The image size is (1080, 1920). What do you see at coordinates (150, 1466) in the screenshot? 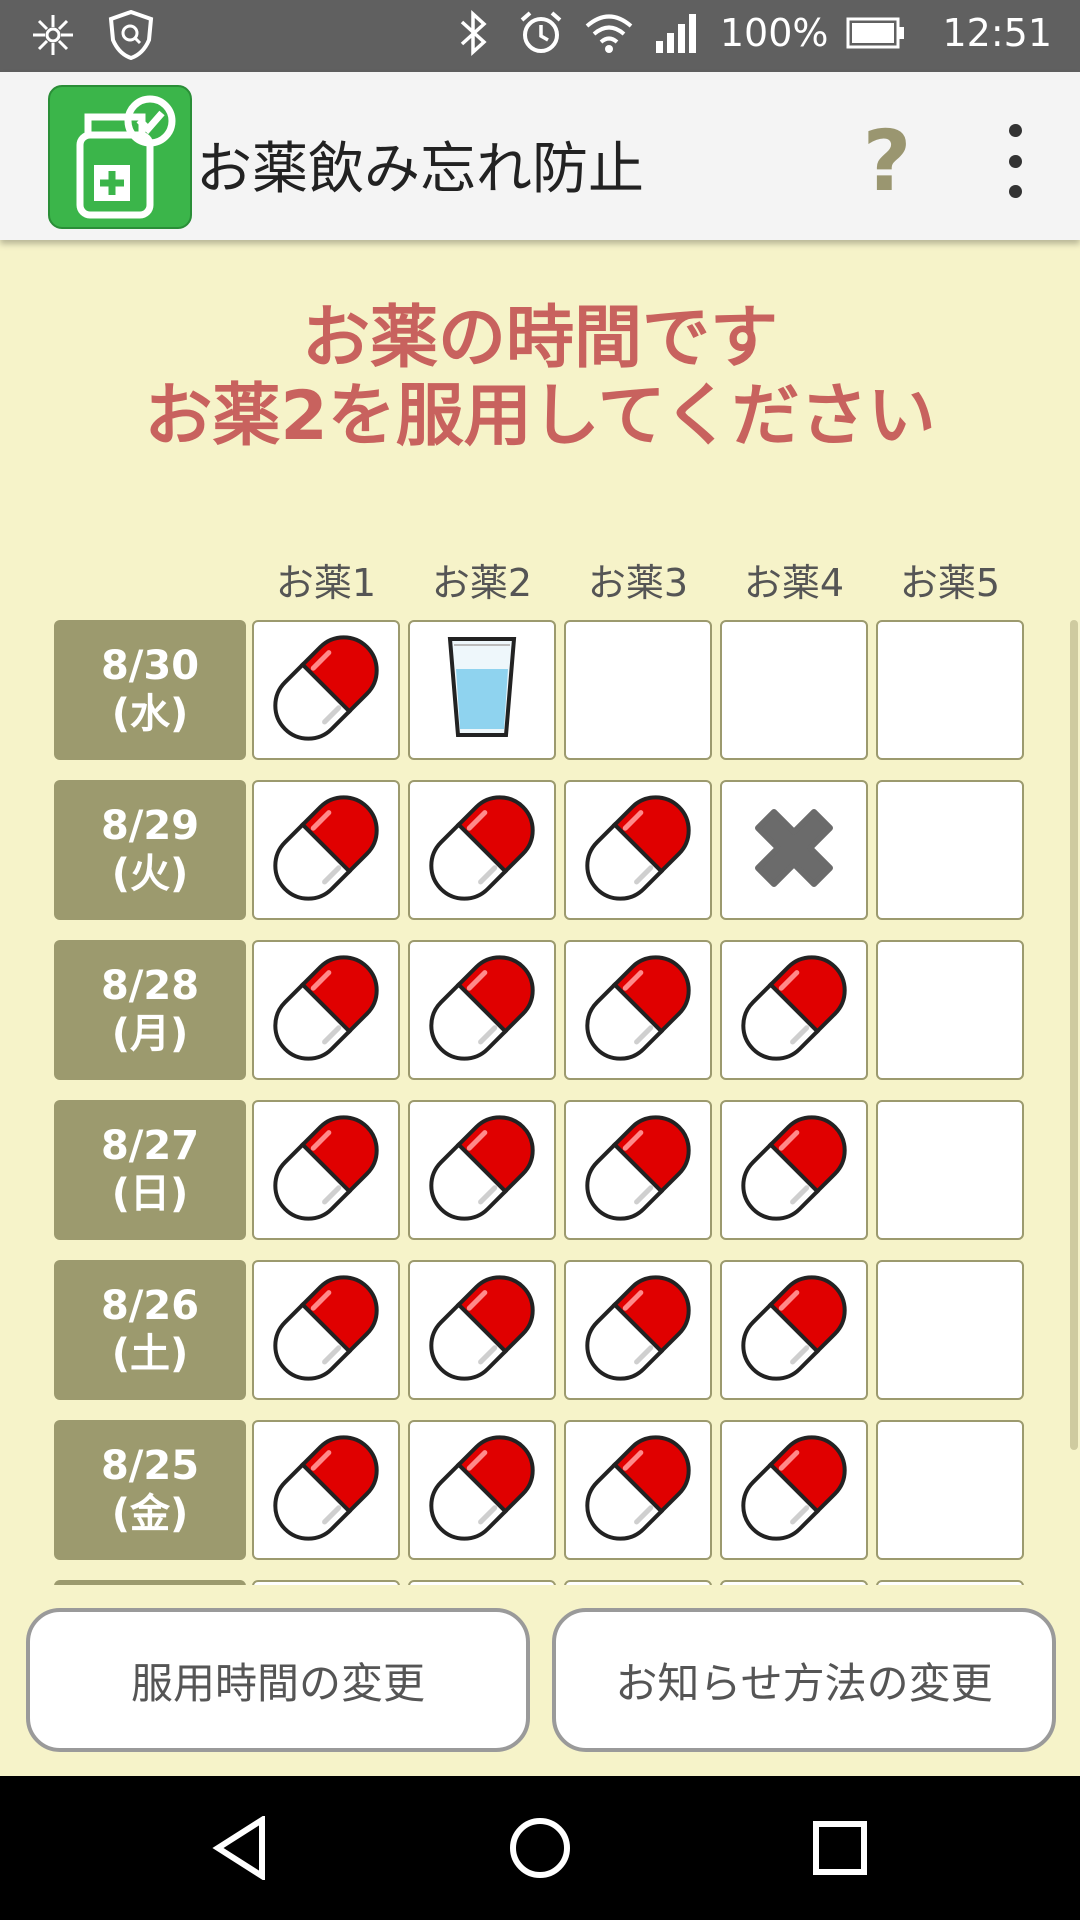
I see `date-label: 8/25` at bounding box center [150, 1466].